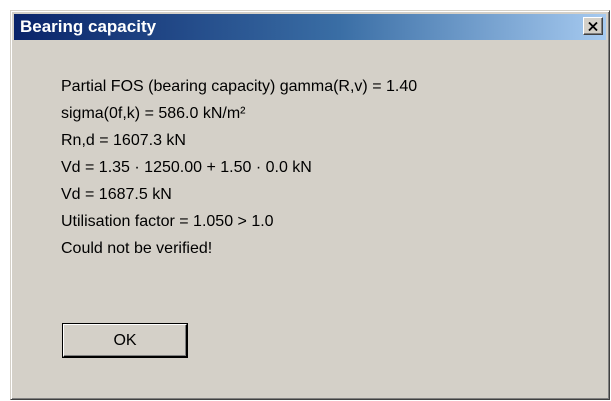  I want to click on rnd-line: Rn,d = 1607.3 kN, so click(123, 140).